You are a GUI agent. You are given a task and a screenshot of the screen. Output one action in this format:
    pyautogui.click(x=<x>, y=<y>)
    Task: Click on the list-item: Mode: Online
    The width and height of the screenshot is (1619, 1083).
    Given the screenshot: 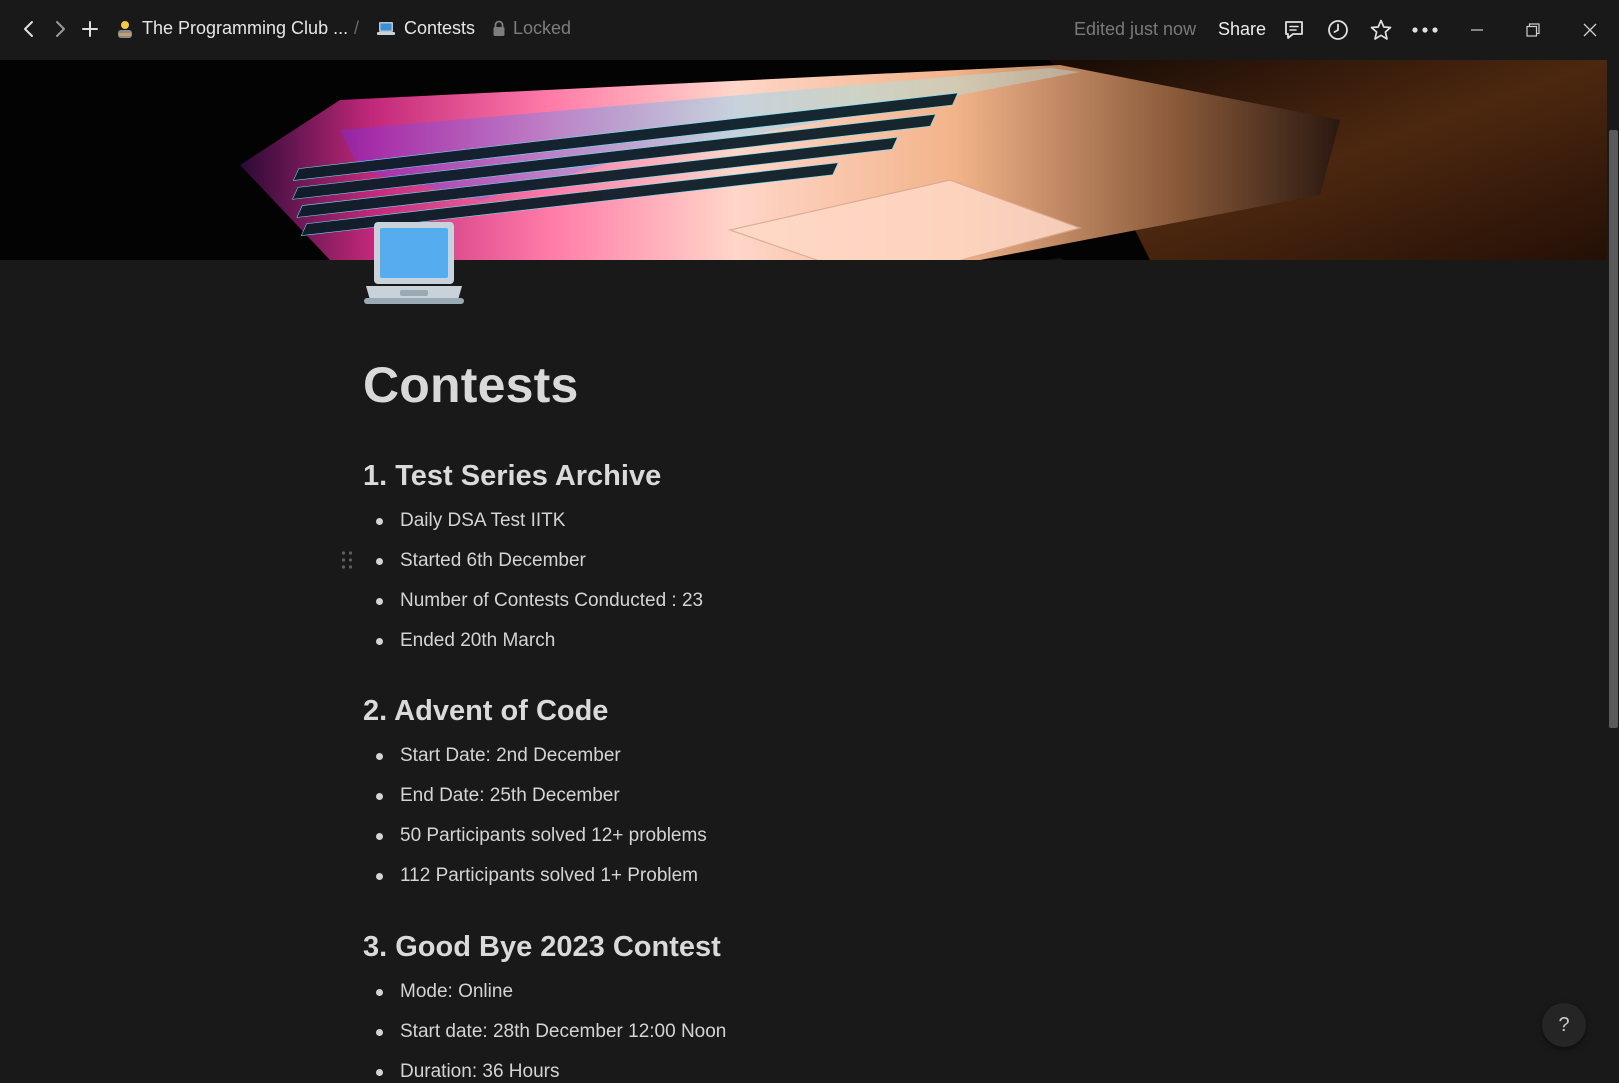 What is the action you would take?
    pyautogui.click(x=444, y=992)
    